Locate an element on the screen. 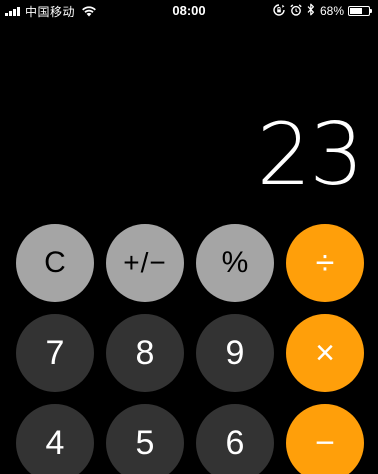  digit-5-button: 5 is located at coordinates (145, 439).